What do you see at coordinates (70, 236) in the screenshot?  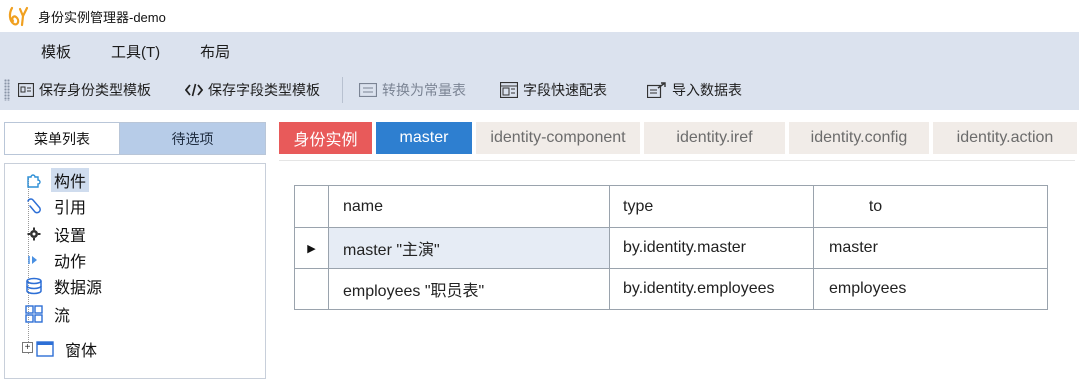 I see `tree-item-label: 设置` at bounding box center [70, 236].